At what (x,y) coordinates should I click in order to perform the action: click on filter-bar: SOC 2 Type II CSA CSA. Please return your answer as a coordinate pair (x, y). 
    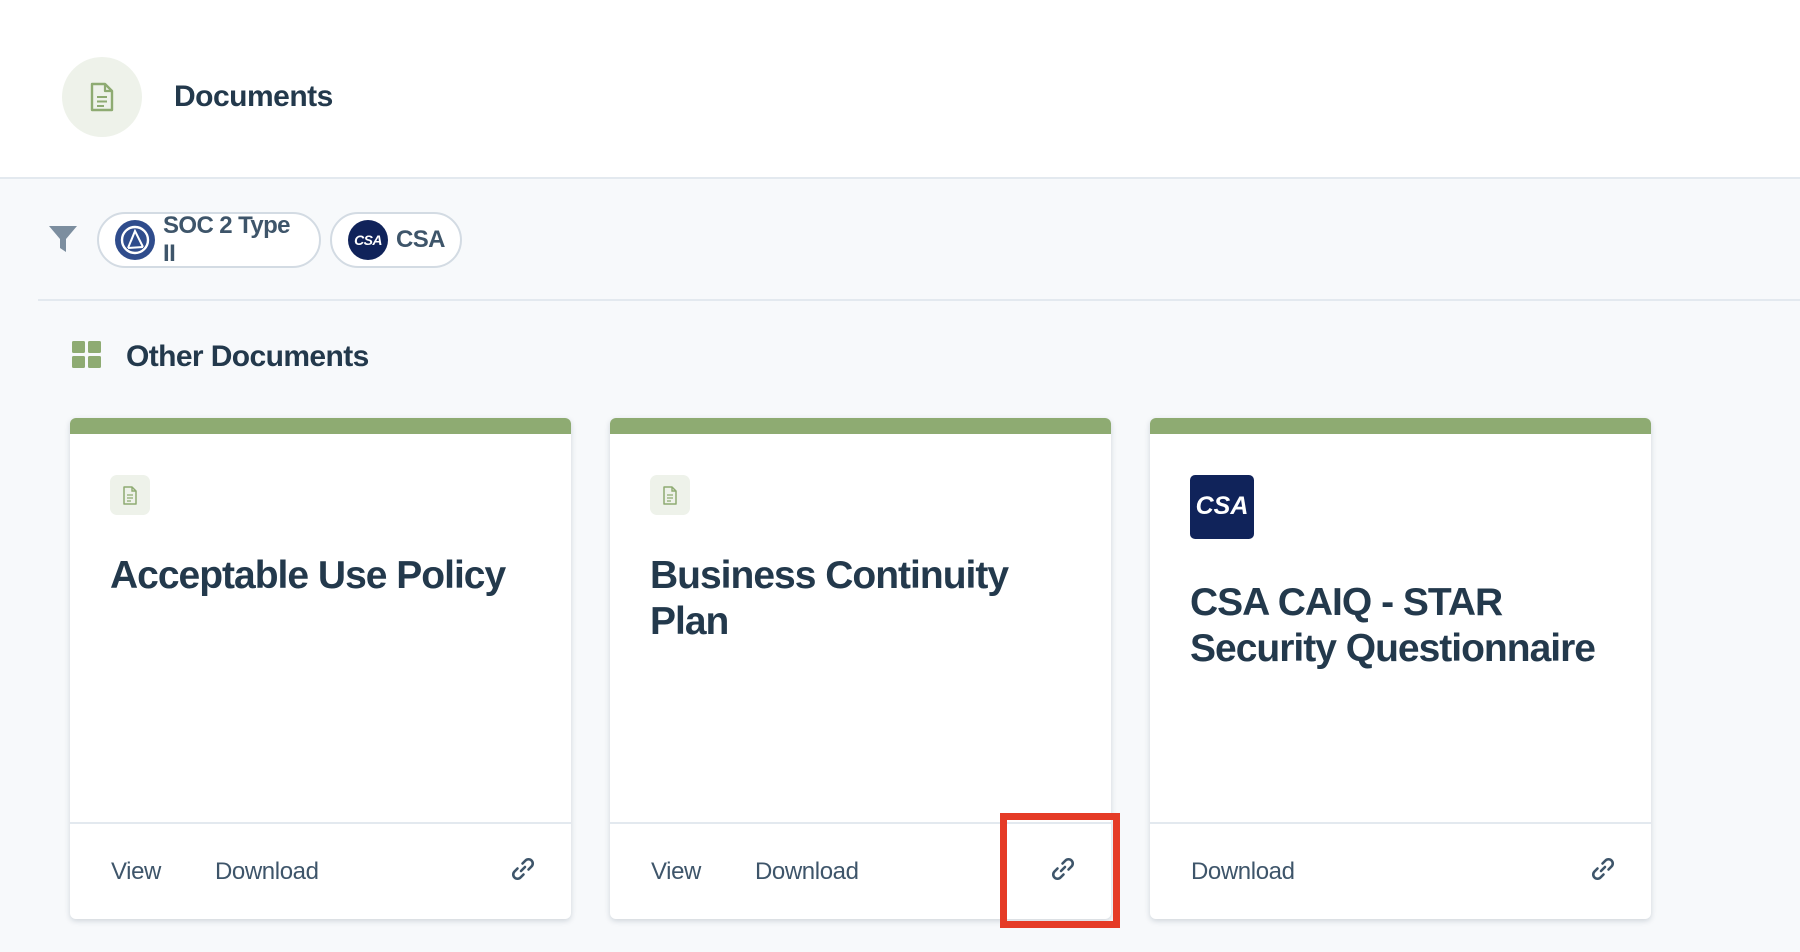
    Looking at the image, I should click on (919, 249).